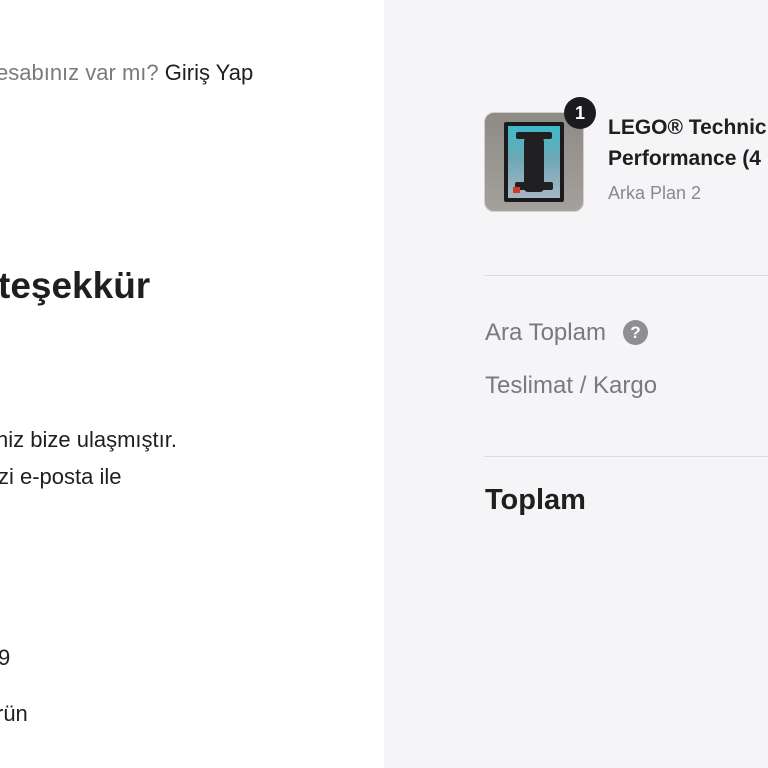 The width and height of the screenshot is (768, 768). What do you see at coordinates (82, 72) in the screenshot?
I see `login-question: esabınız var mı?` at bounding box center [82, 72].